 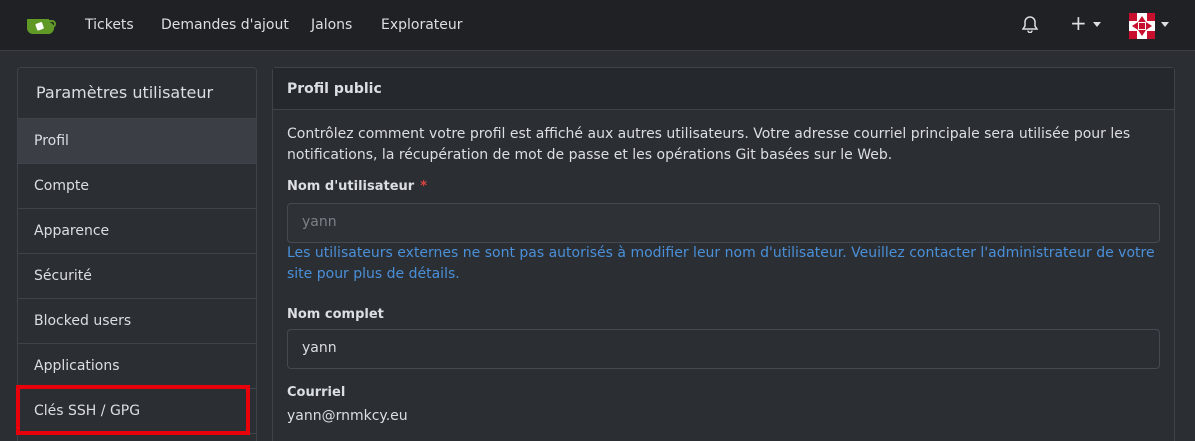 I want to click on avatar, so click(x=1142, y=26).